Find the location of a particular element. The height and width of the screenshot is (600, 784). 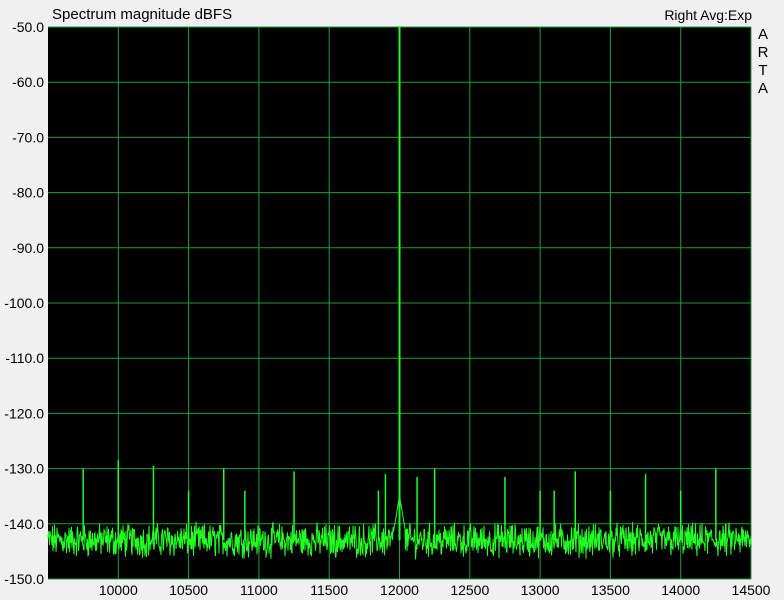

x-tick-label: 12000 is located at coordinates (399, 590).